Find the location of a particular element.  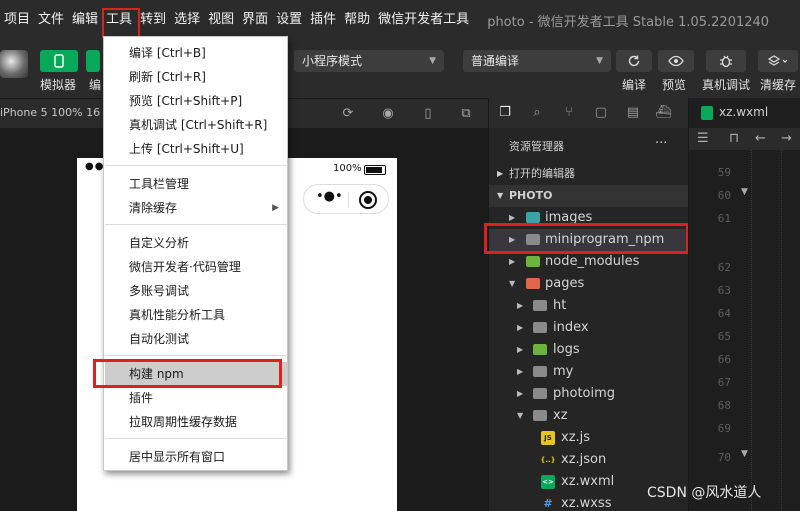

compile-button is located at coordinates (634, 61).